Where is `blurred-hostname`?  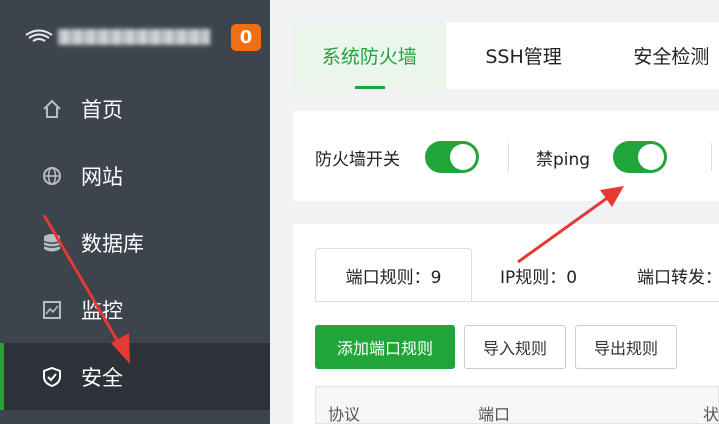 blurred-hostname is located at coordinates (134, 37).